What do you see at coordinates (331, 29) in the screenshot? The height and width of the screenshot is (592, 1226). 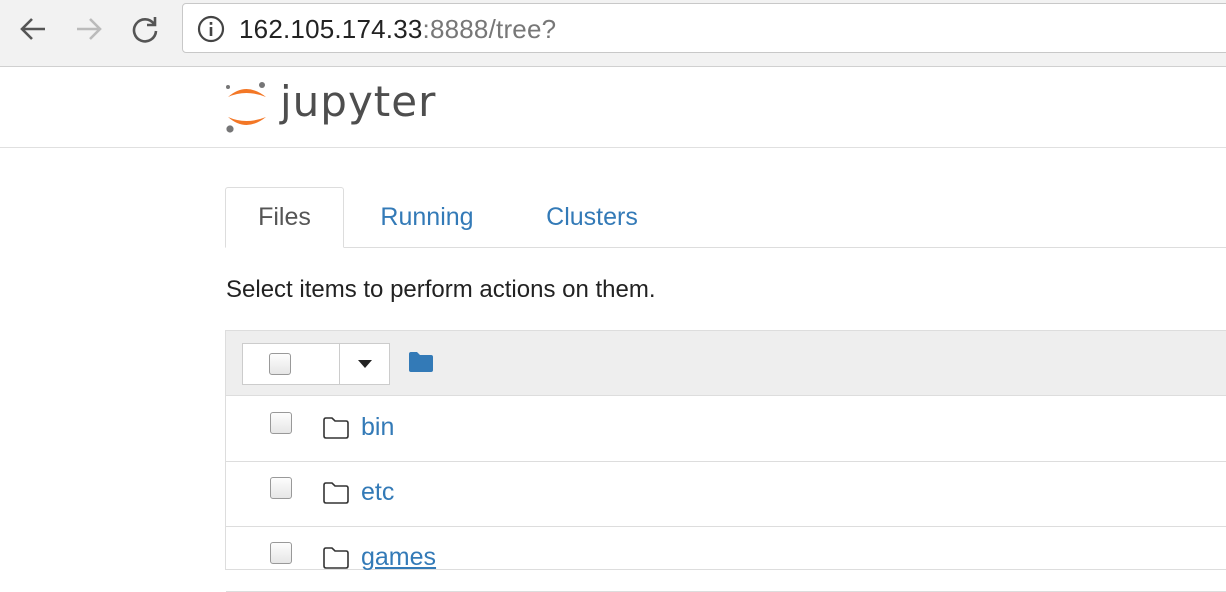 I see `url-host: 162.105.174.33` at bounding box center [331, 29].